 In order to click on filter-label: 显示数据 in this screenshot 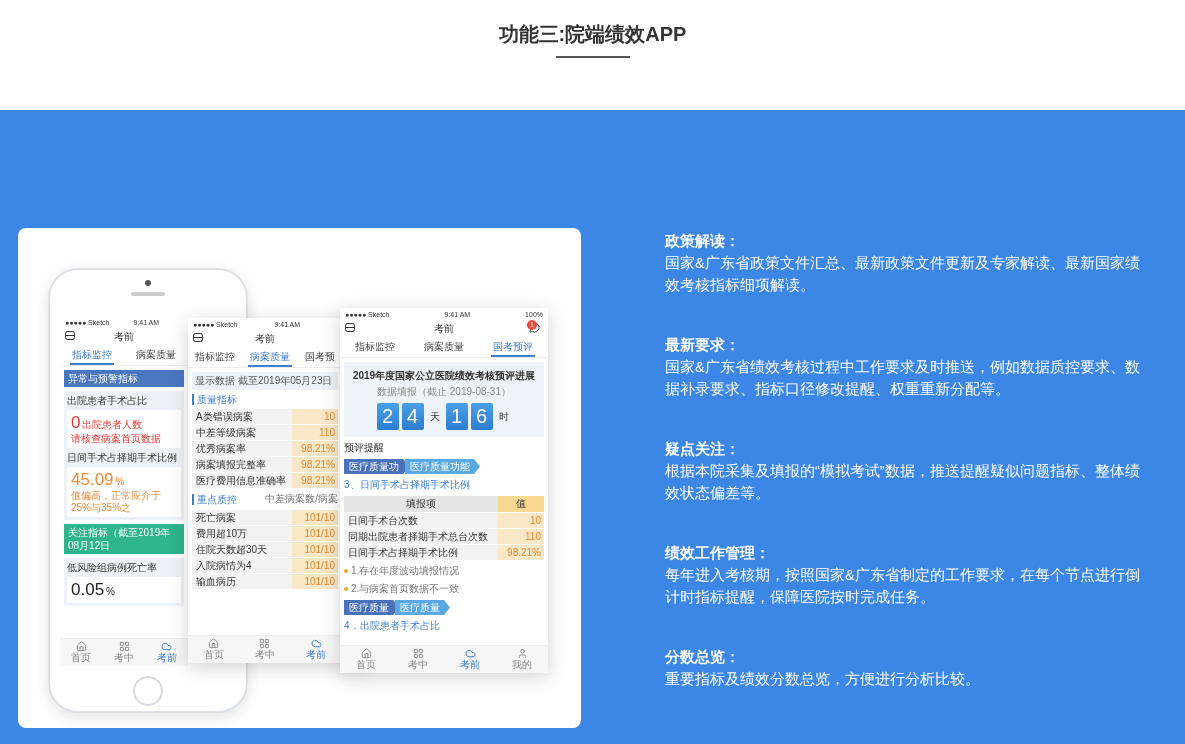, I will do `click(215, 381)`.